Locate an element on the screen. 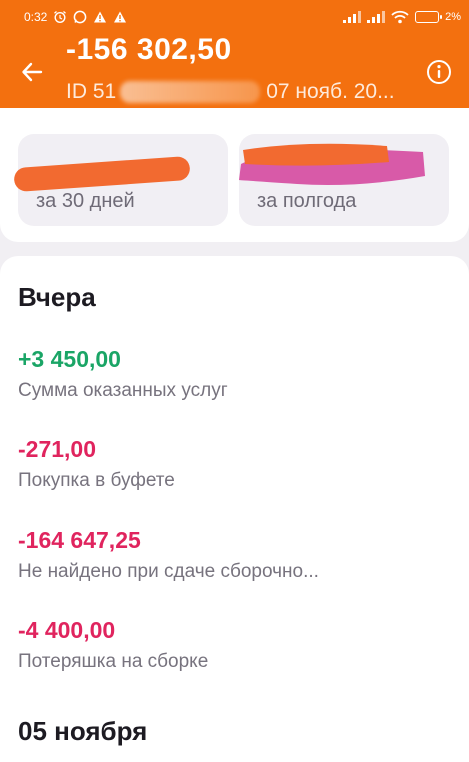 This screenshot has width=469, height=762. status-right: 2% is located at coordinates (402, 17).